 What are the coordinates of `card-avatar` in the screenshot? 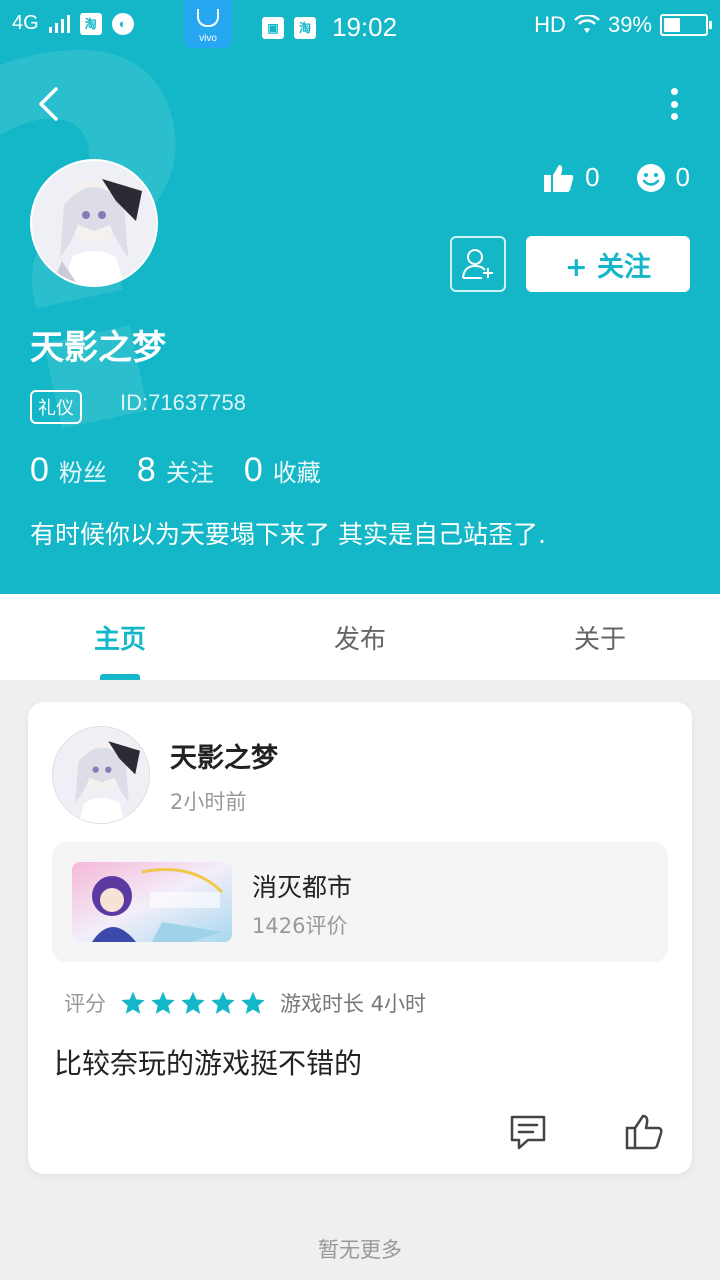 It's located at (101, 775).